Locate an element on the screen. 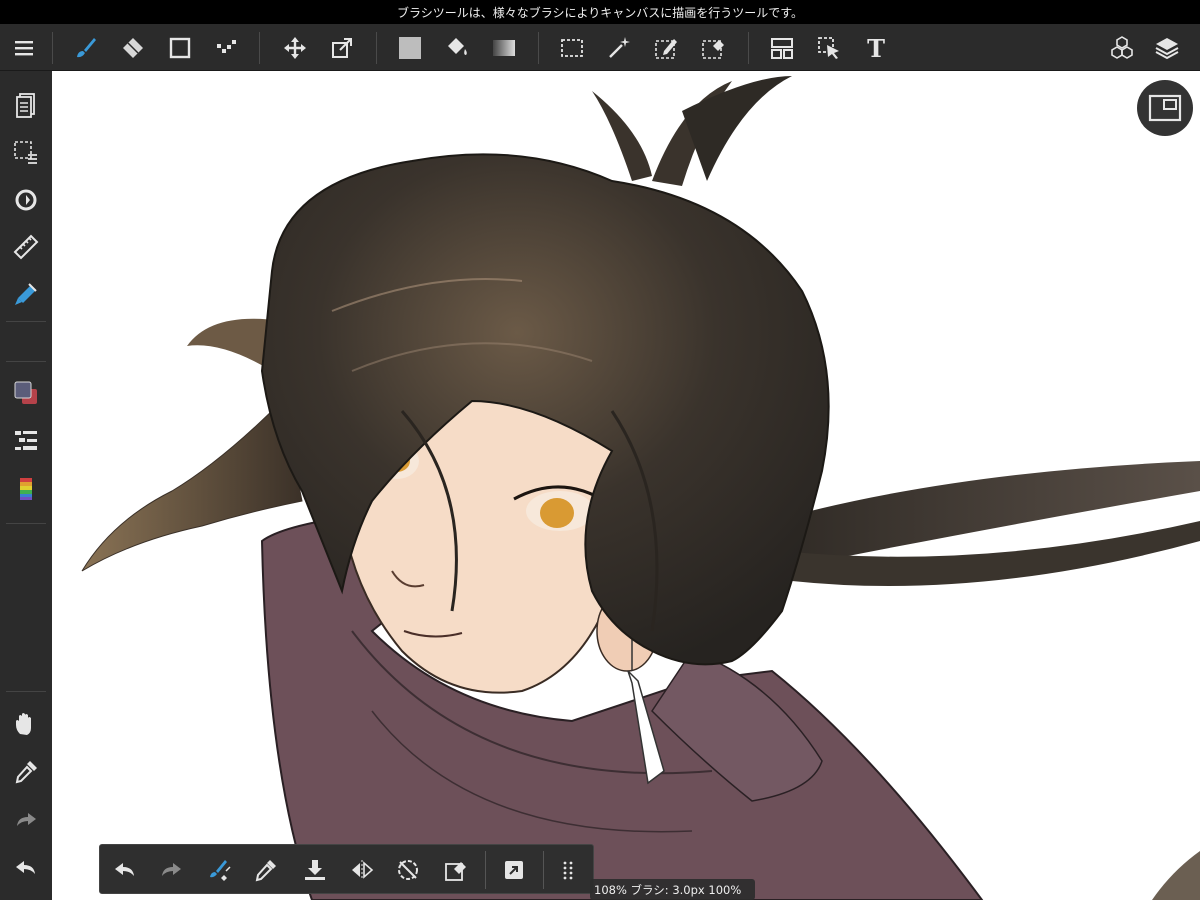  navigator-icon is located at coordinates (1165, 108).